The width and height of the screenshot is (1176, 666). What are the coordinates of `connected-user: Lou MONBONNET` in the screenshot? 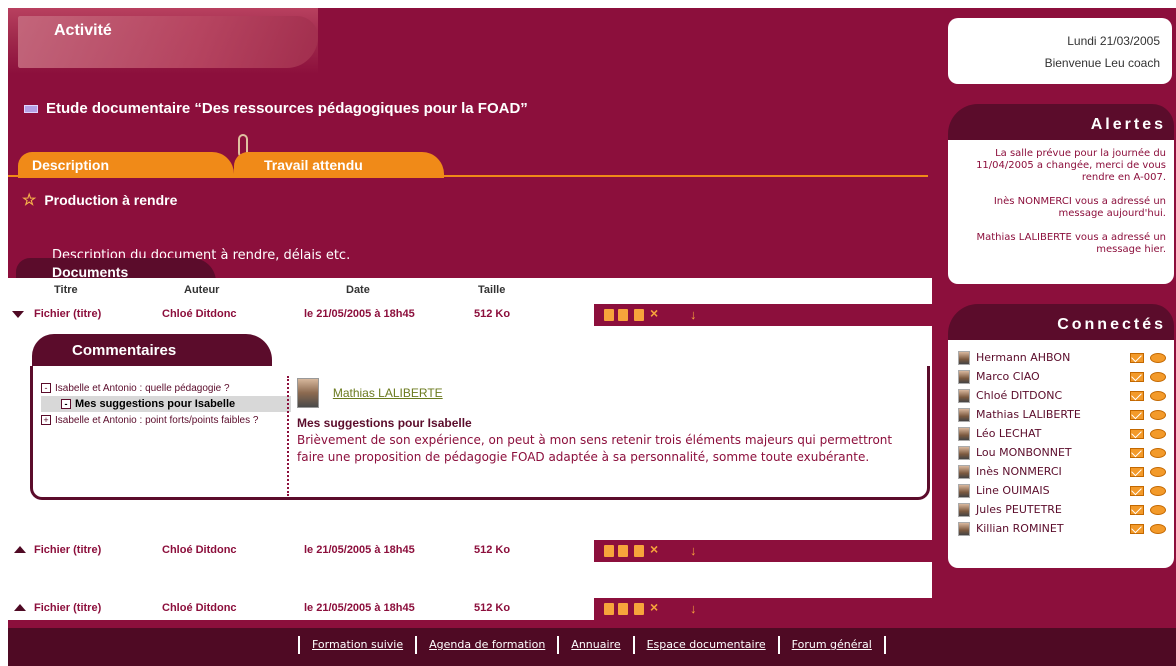 It's located at (1062, 452).